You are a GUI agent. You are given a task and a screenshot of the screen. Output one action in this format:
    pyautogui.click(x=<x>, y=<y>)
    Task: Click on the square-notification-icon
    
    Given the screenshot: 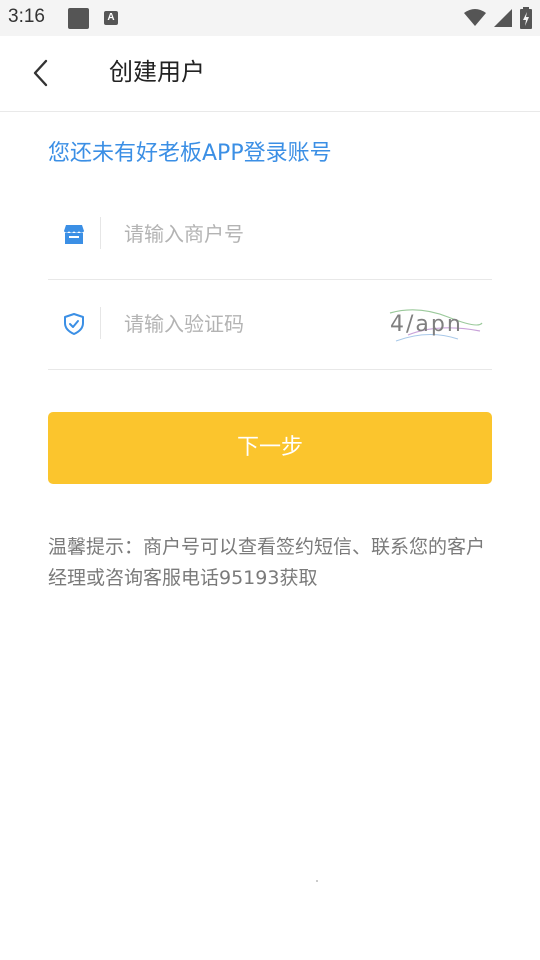 What is the action you would take?
    pyautogui.click(x=78, y=18)
    